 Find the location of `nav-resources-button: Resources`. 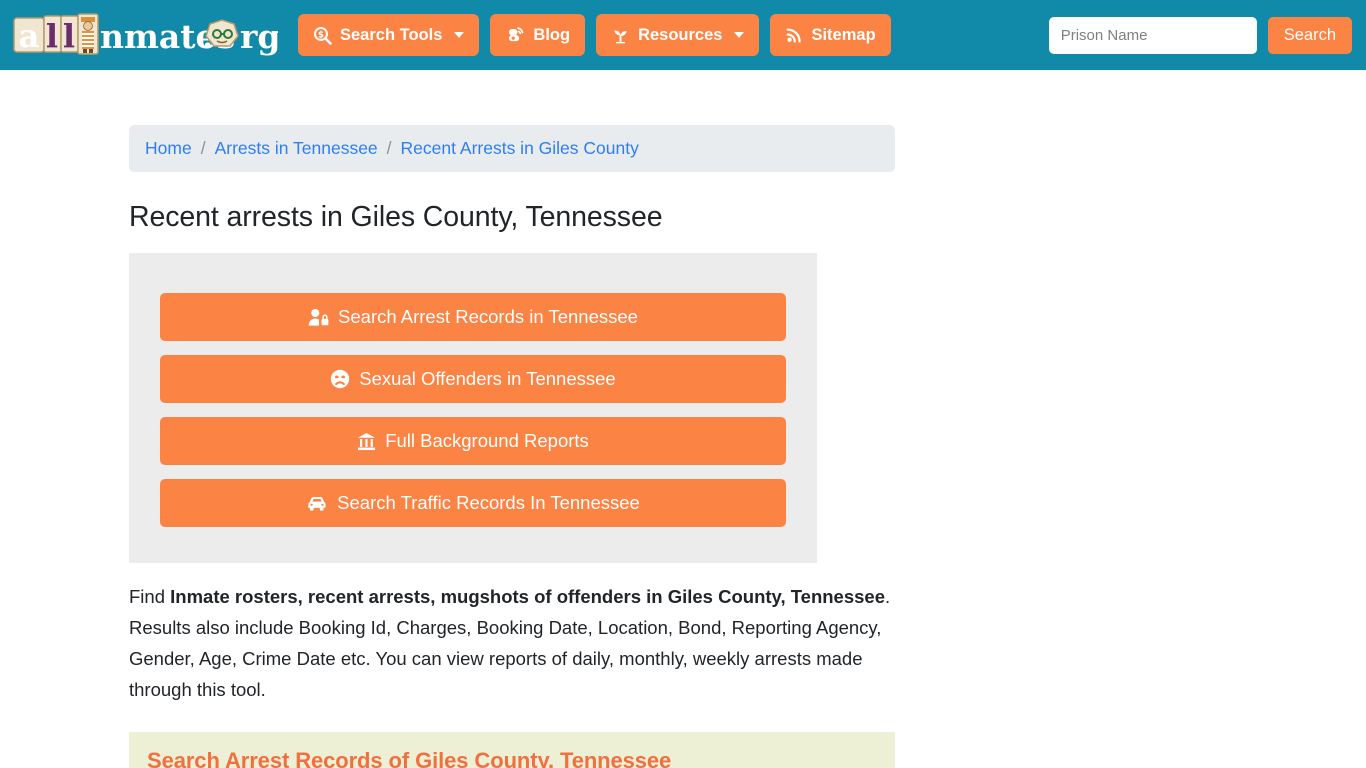

nav-resources-button: Resources is located at coordinates (678, 35).